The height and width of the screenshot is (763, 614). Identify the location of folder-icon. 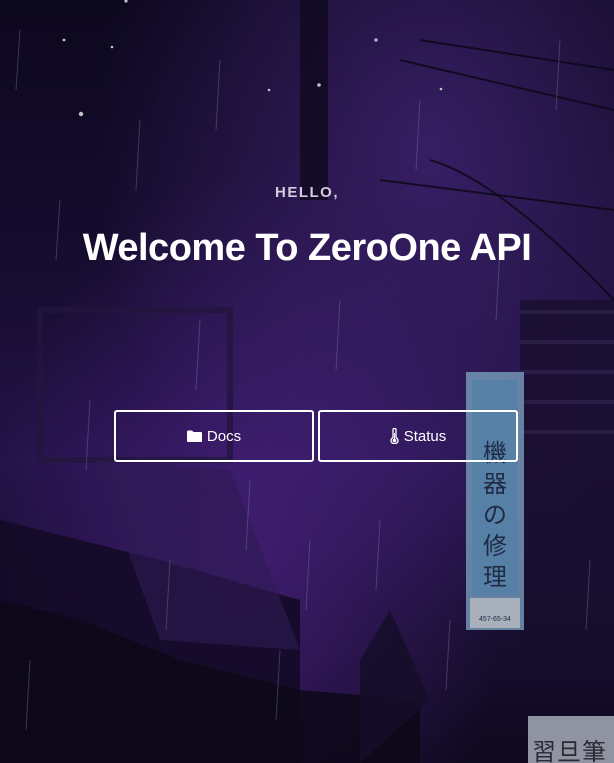
(194, 436).